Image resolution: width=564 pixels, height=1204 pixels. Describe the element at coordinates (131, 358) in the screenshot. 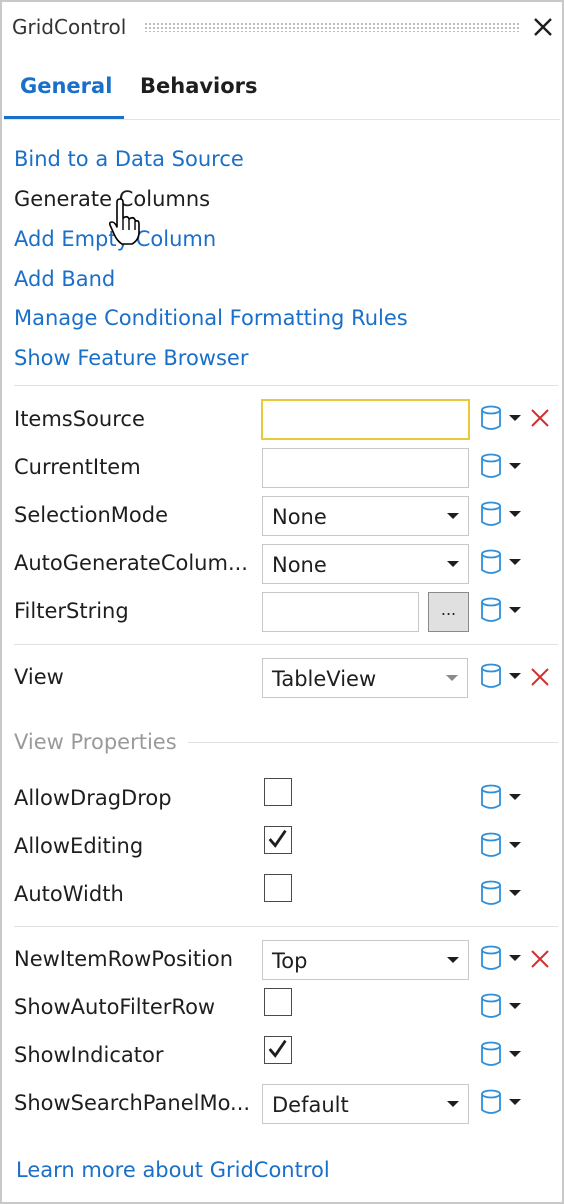

I see `show-feature-browser-link: Show Feature Browser` at that location.